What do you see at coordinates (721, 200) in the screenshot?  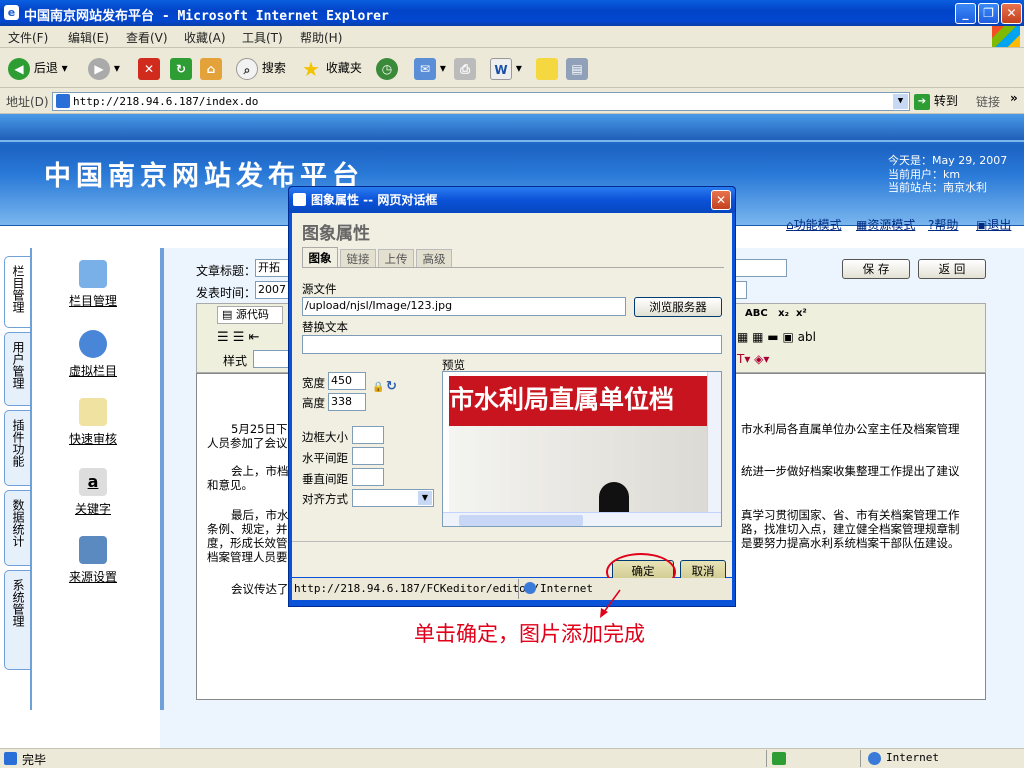 I see `dialog-close-button: ✕` at bounding box center [721, 200].